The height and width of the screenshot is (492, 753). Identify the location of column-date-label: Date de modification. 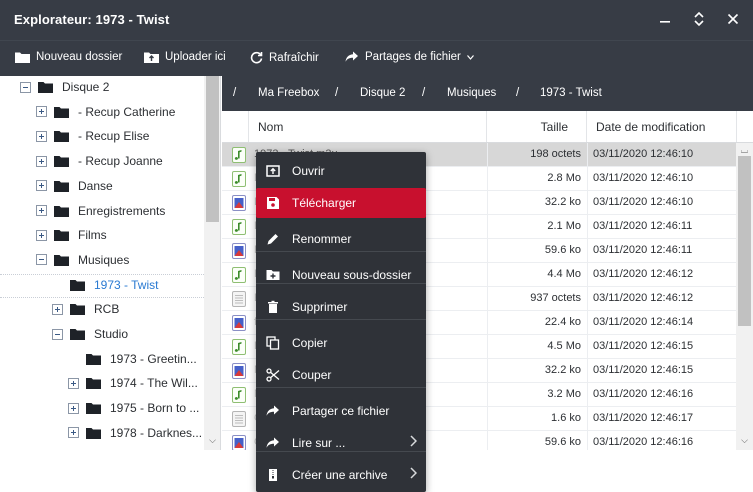
(651, 126).